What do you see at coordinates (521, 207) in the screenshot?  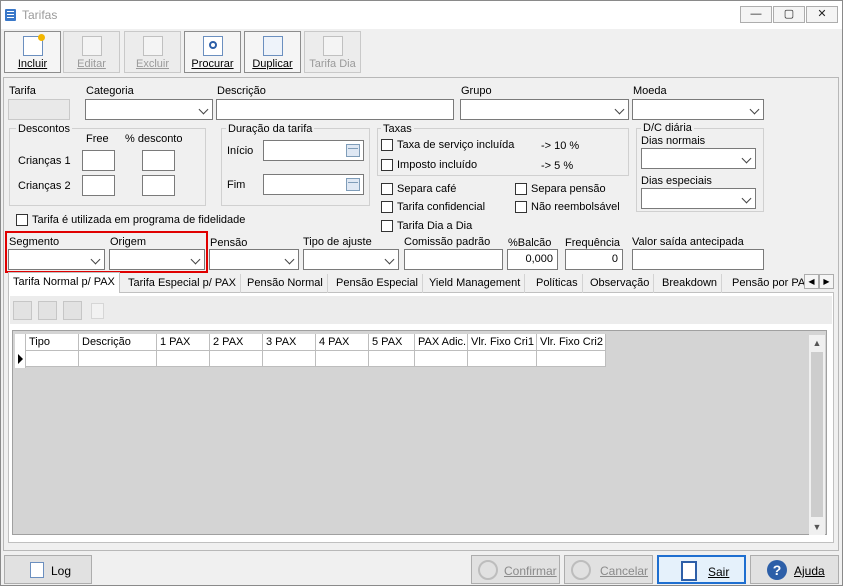 I see `nao-reembolsavel-checkbox` at bounding box center [521, 207].